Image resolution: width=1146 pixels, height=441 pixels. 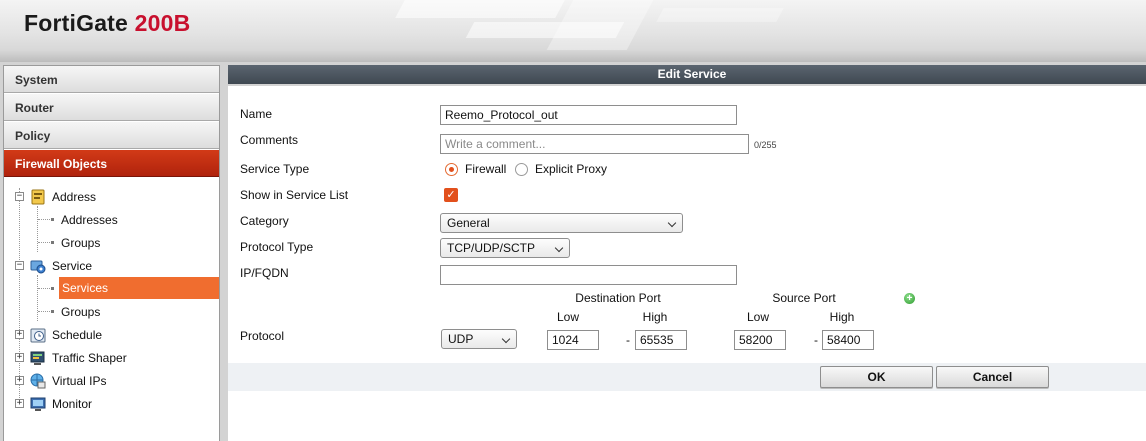 I want to click on src-port-low-input, so click(x=760, y=340).